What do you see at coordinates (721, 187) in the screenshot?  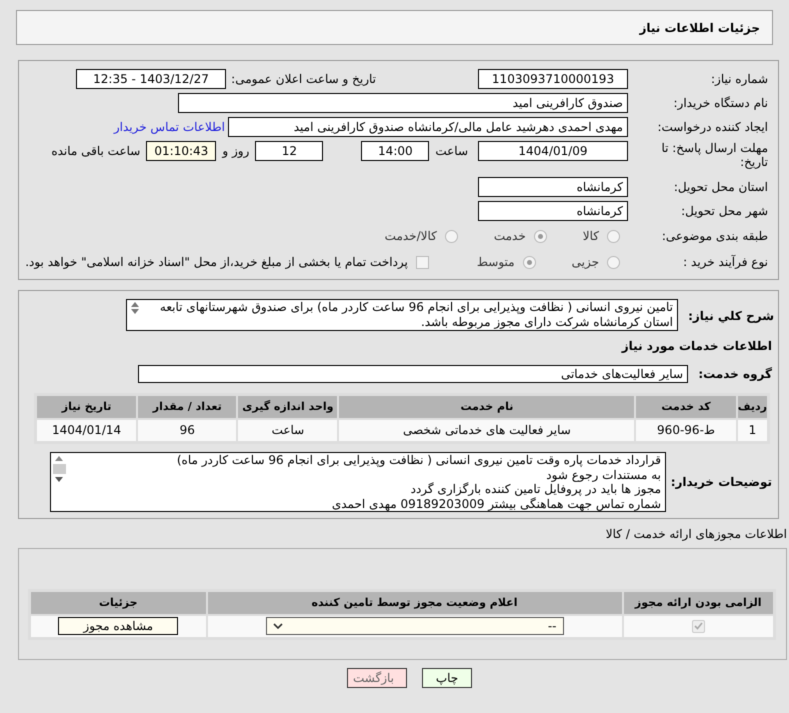 I see `field-label: استان محل تحویل:` at bounding box center [721, 187].